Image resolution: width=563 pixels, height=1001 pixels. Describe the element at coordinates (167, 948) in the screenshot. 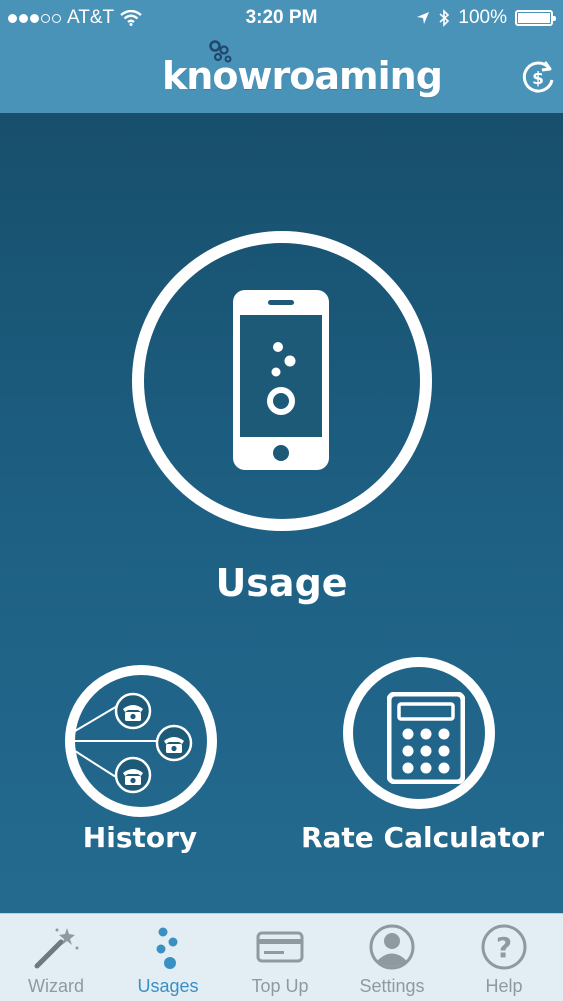

I see `bubbles-icon` at that location.